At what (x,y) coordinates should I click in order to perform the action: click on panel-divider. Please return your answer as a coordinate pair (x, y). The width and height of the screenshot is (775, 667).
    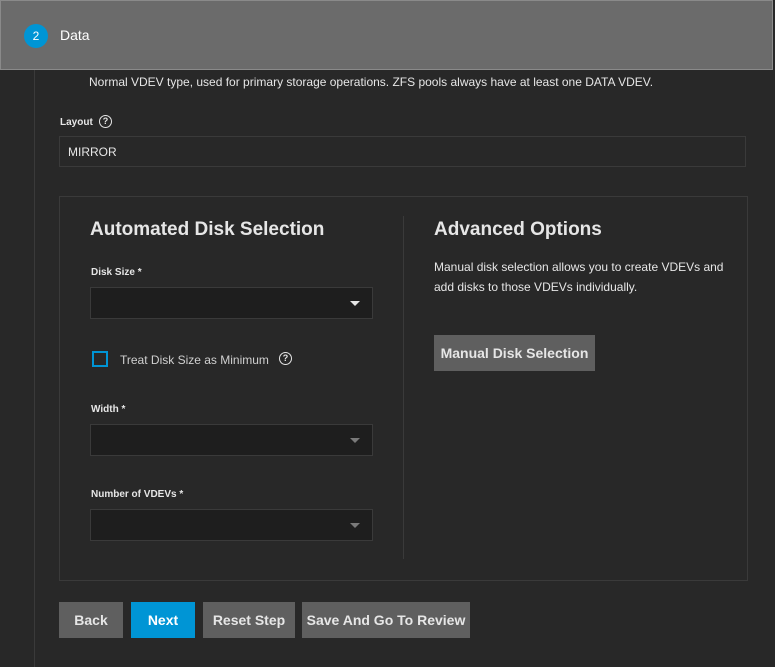
    Looking at the image, I should click on (403, 387).